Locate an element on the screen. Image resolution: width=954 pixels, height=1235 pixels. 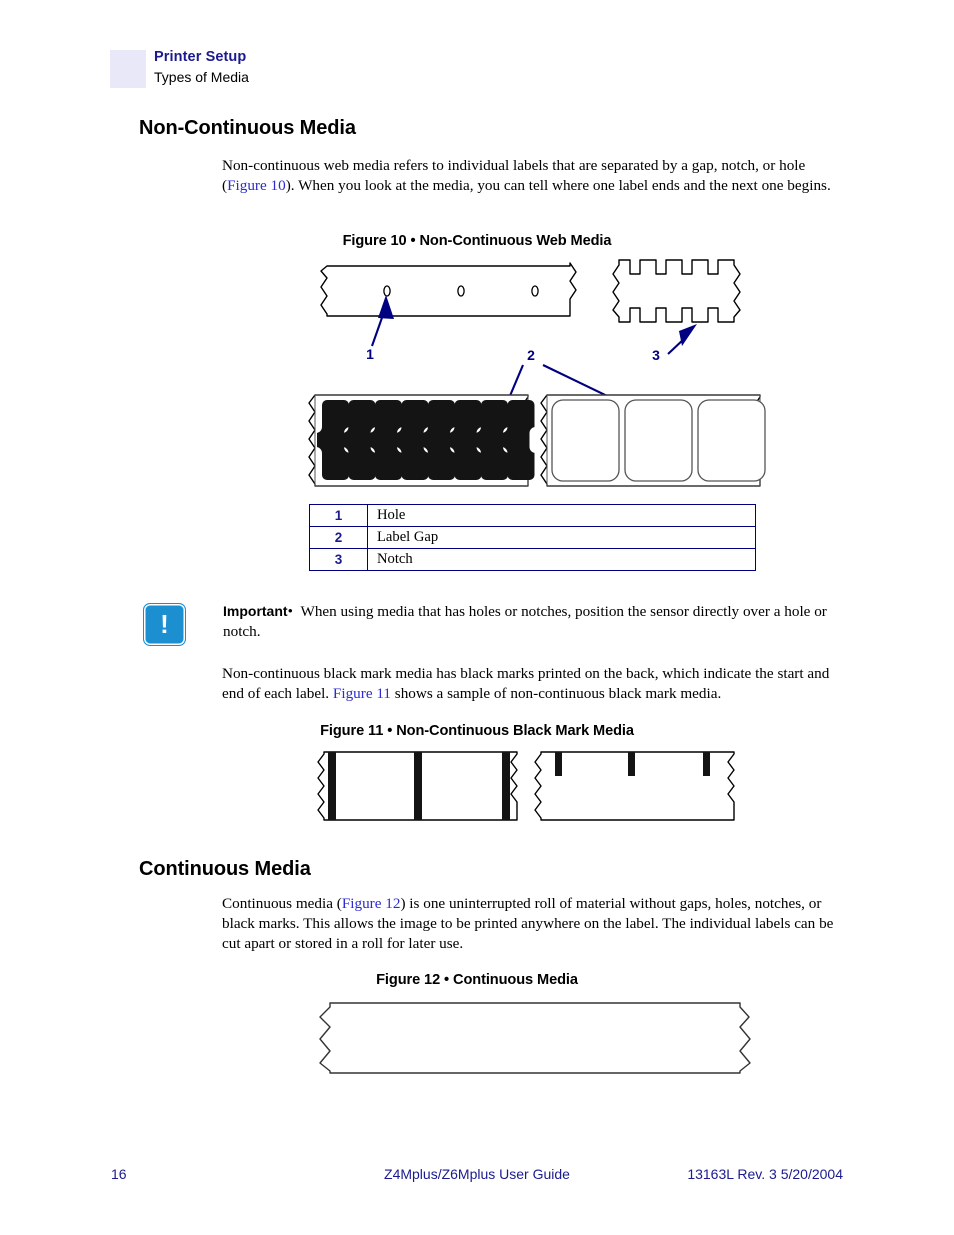
heading-continuous-media: Continuous Media is located at coordinates (225, 869).